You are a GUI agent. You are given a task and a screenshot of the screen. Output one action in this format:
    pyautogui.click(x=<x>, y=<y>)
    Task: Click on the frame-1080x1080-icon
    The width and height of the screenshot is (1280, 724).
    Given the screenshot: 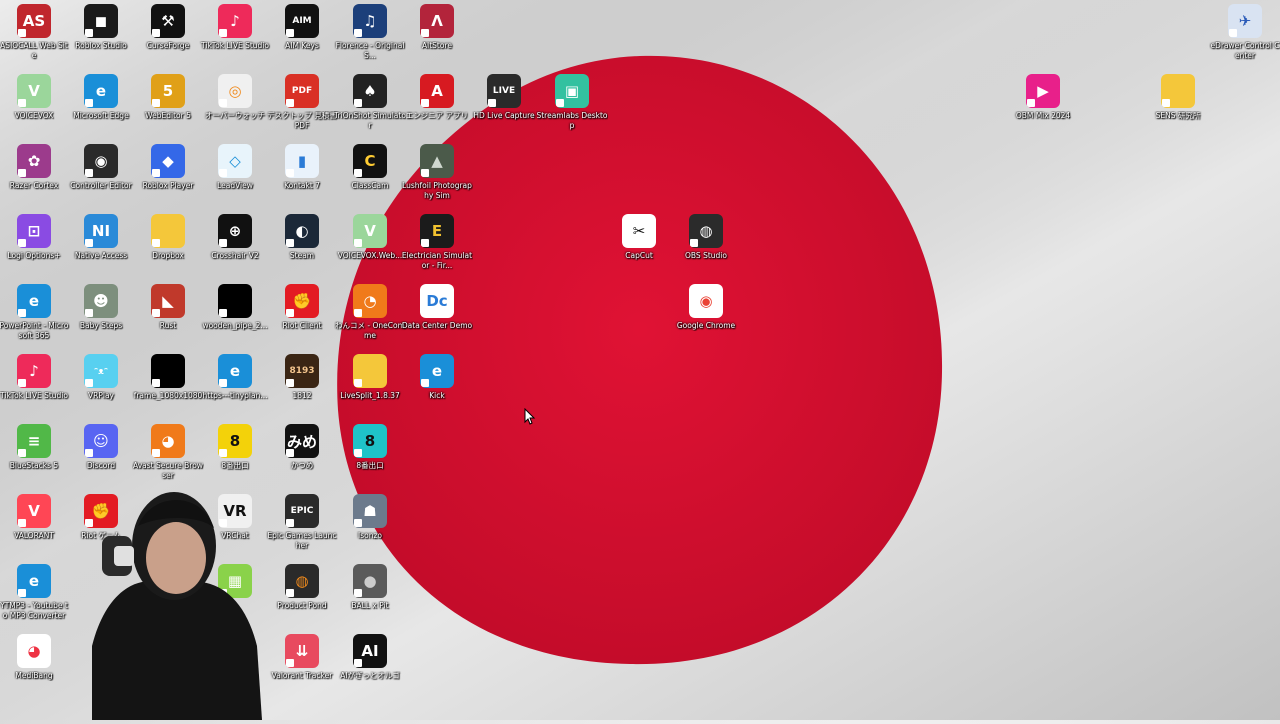 What is the action you would take?
    pyautogui.click(x=168, y=371)
    